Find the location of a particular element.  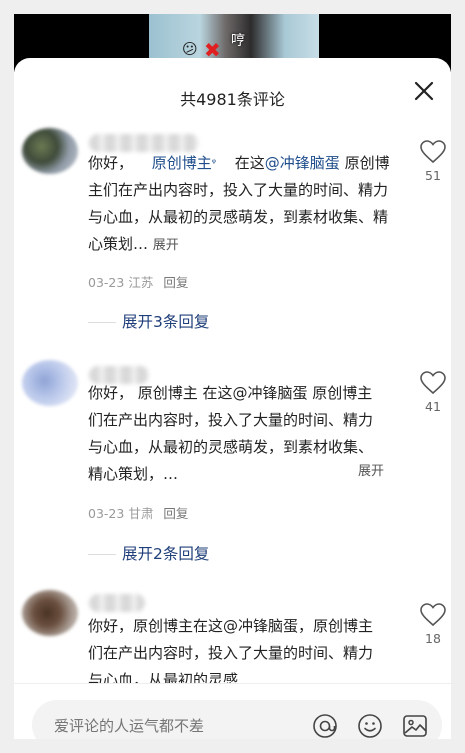

comment-meta: 03-23 江苏 回复 is located at coordinates (138, 281).